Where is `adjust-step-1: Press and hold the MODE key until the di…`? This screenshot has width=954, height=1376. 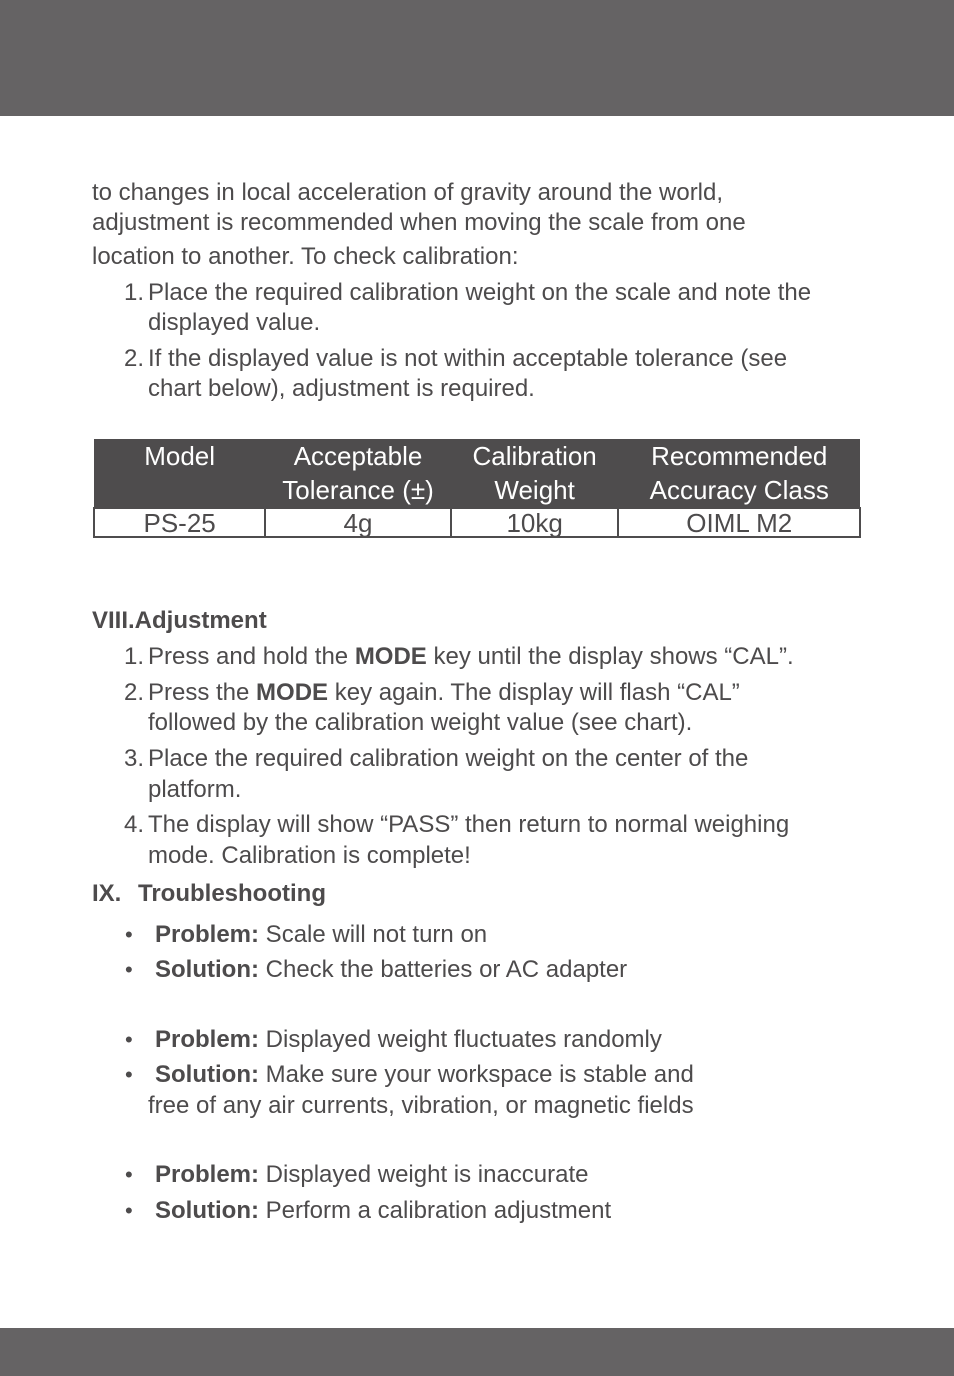 adjust-step-1: Press and hold the MODE key until the di… is located at coordinates (471, 656).